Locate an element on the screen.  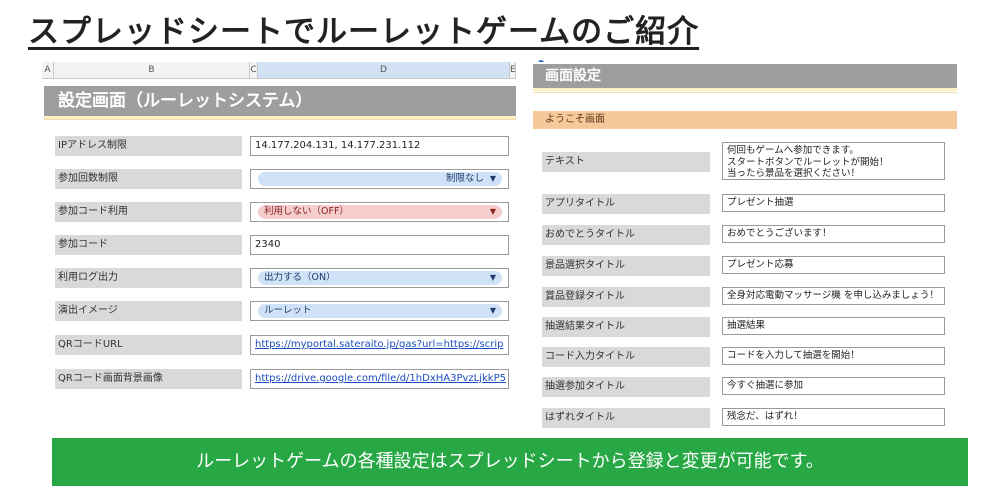
setting-label: 利用ログ出力 is located at coordinates (148, 278).